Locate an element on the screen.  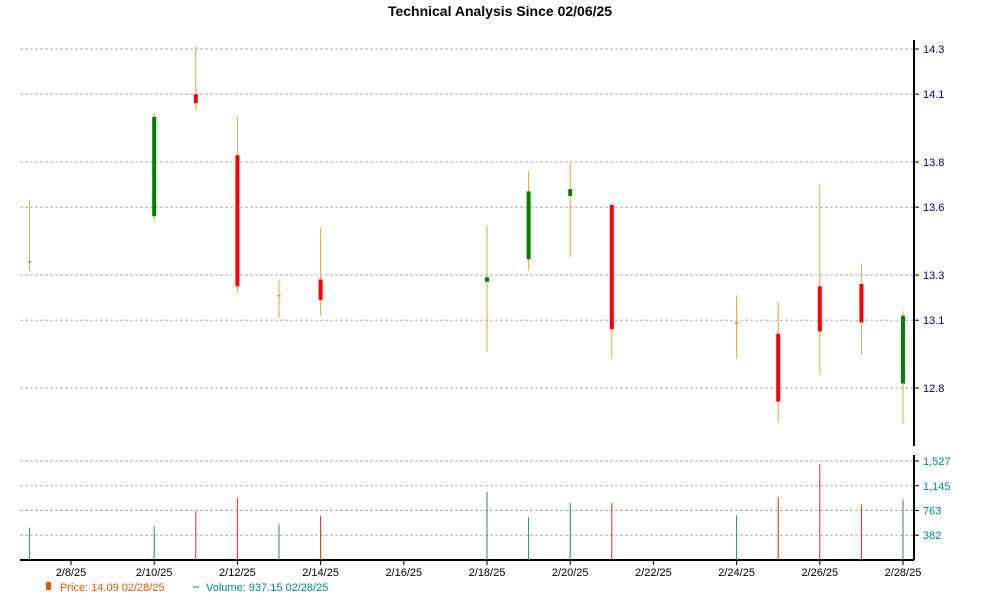
date-tick-label: 2/24/25 is located at coordinates (736, 573).